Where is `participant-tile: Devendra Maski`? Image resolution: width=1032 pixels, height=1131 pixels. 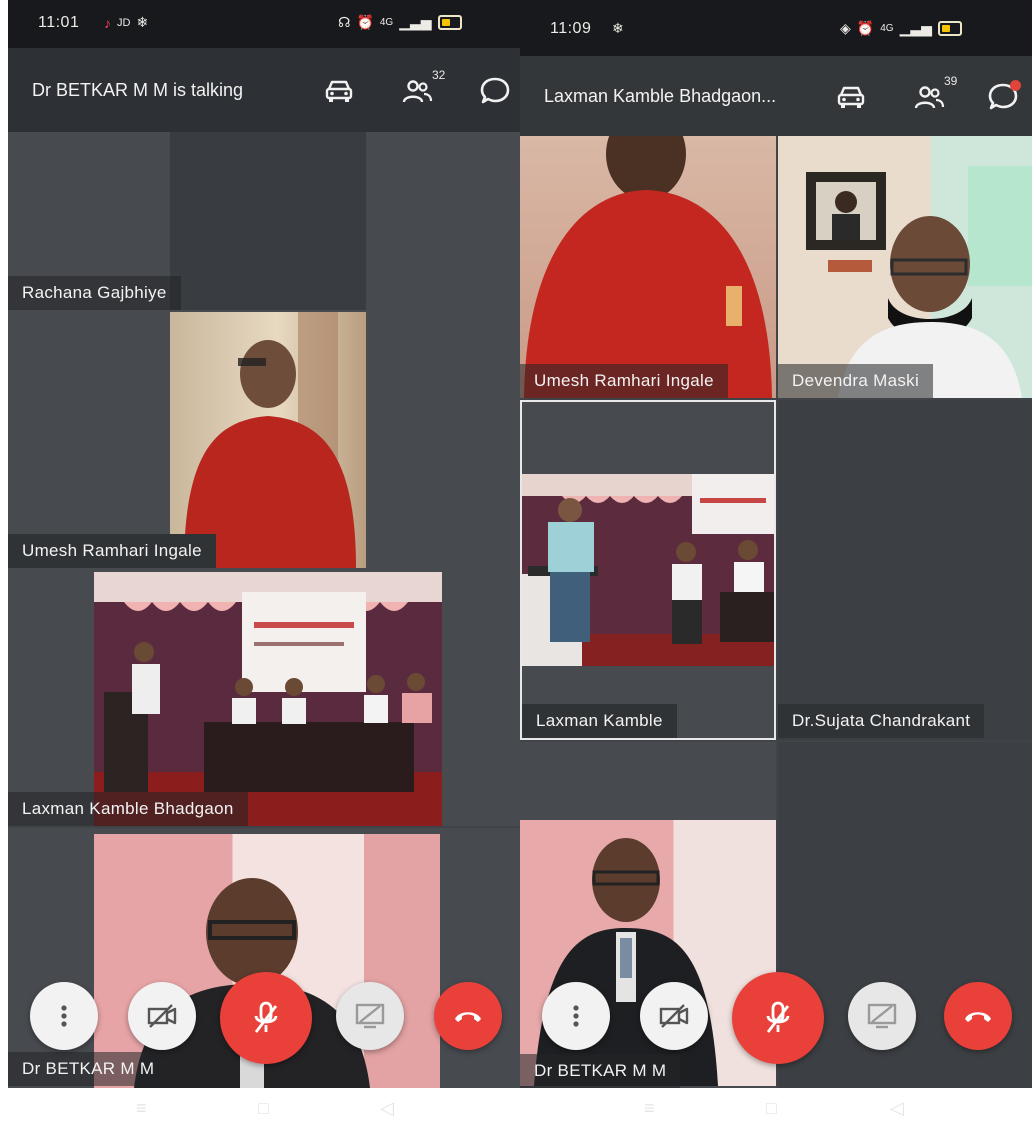 participant-tile: Devendra Maski is located at coordinates (905, 267).